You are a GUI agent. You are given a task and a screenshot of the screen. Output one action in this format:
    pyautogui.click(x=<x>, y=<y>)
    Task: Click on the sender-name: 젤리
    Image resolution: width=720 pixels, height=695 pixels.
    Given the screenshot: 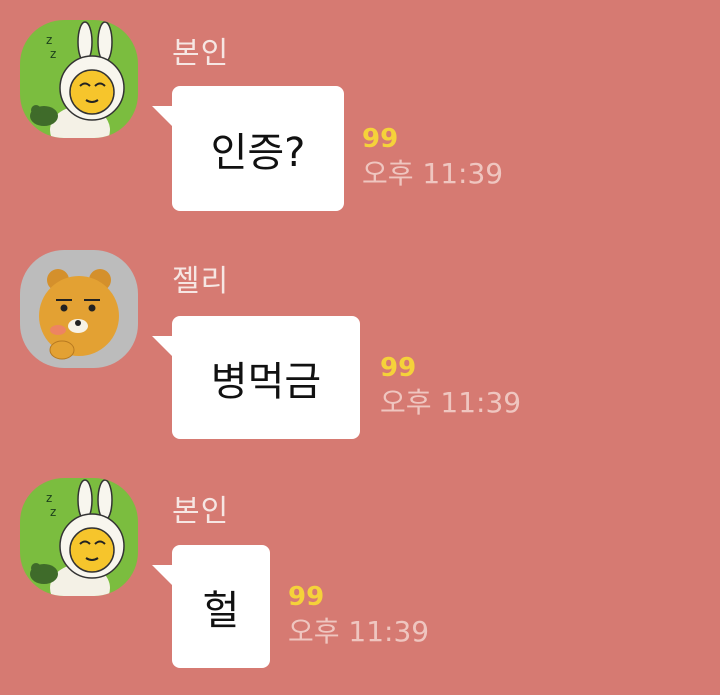 What is the action you would take?
    pyautogui.click(x=201, y=281)
    